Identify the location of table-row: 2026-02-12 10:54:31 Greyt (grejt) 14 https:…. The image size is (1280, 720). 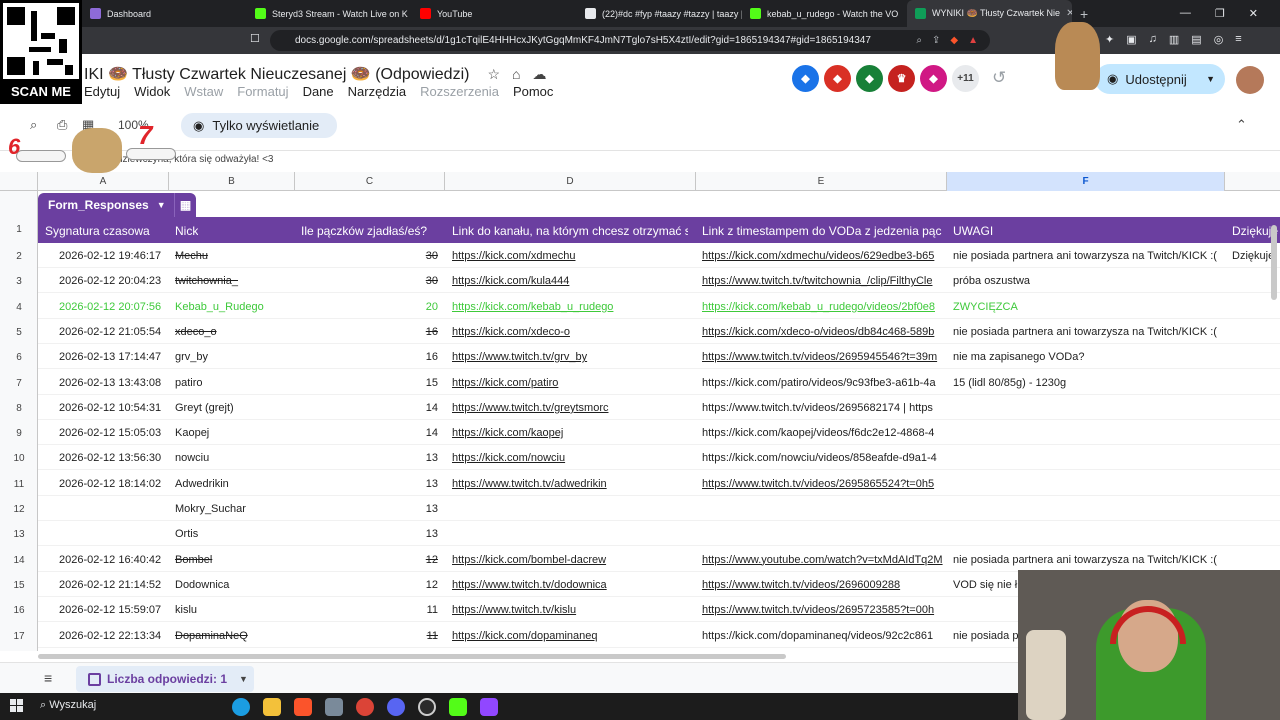
(659, 407).